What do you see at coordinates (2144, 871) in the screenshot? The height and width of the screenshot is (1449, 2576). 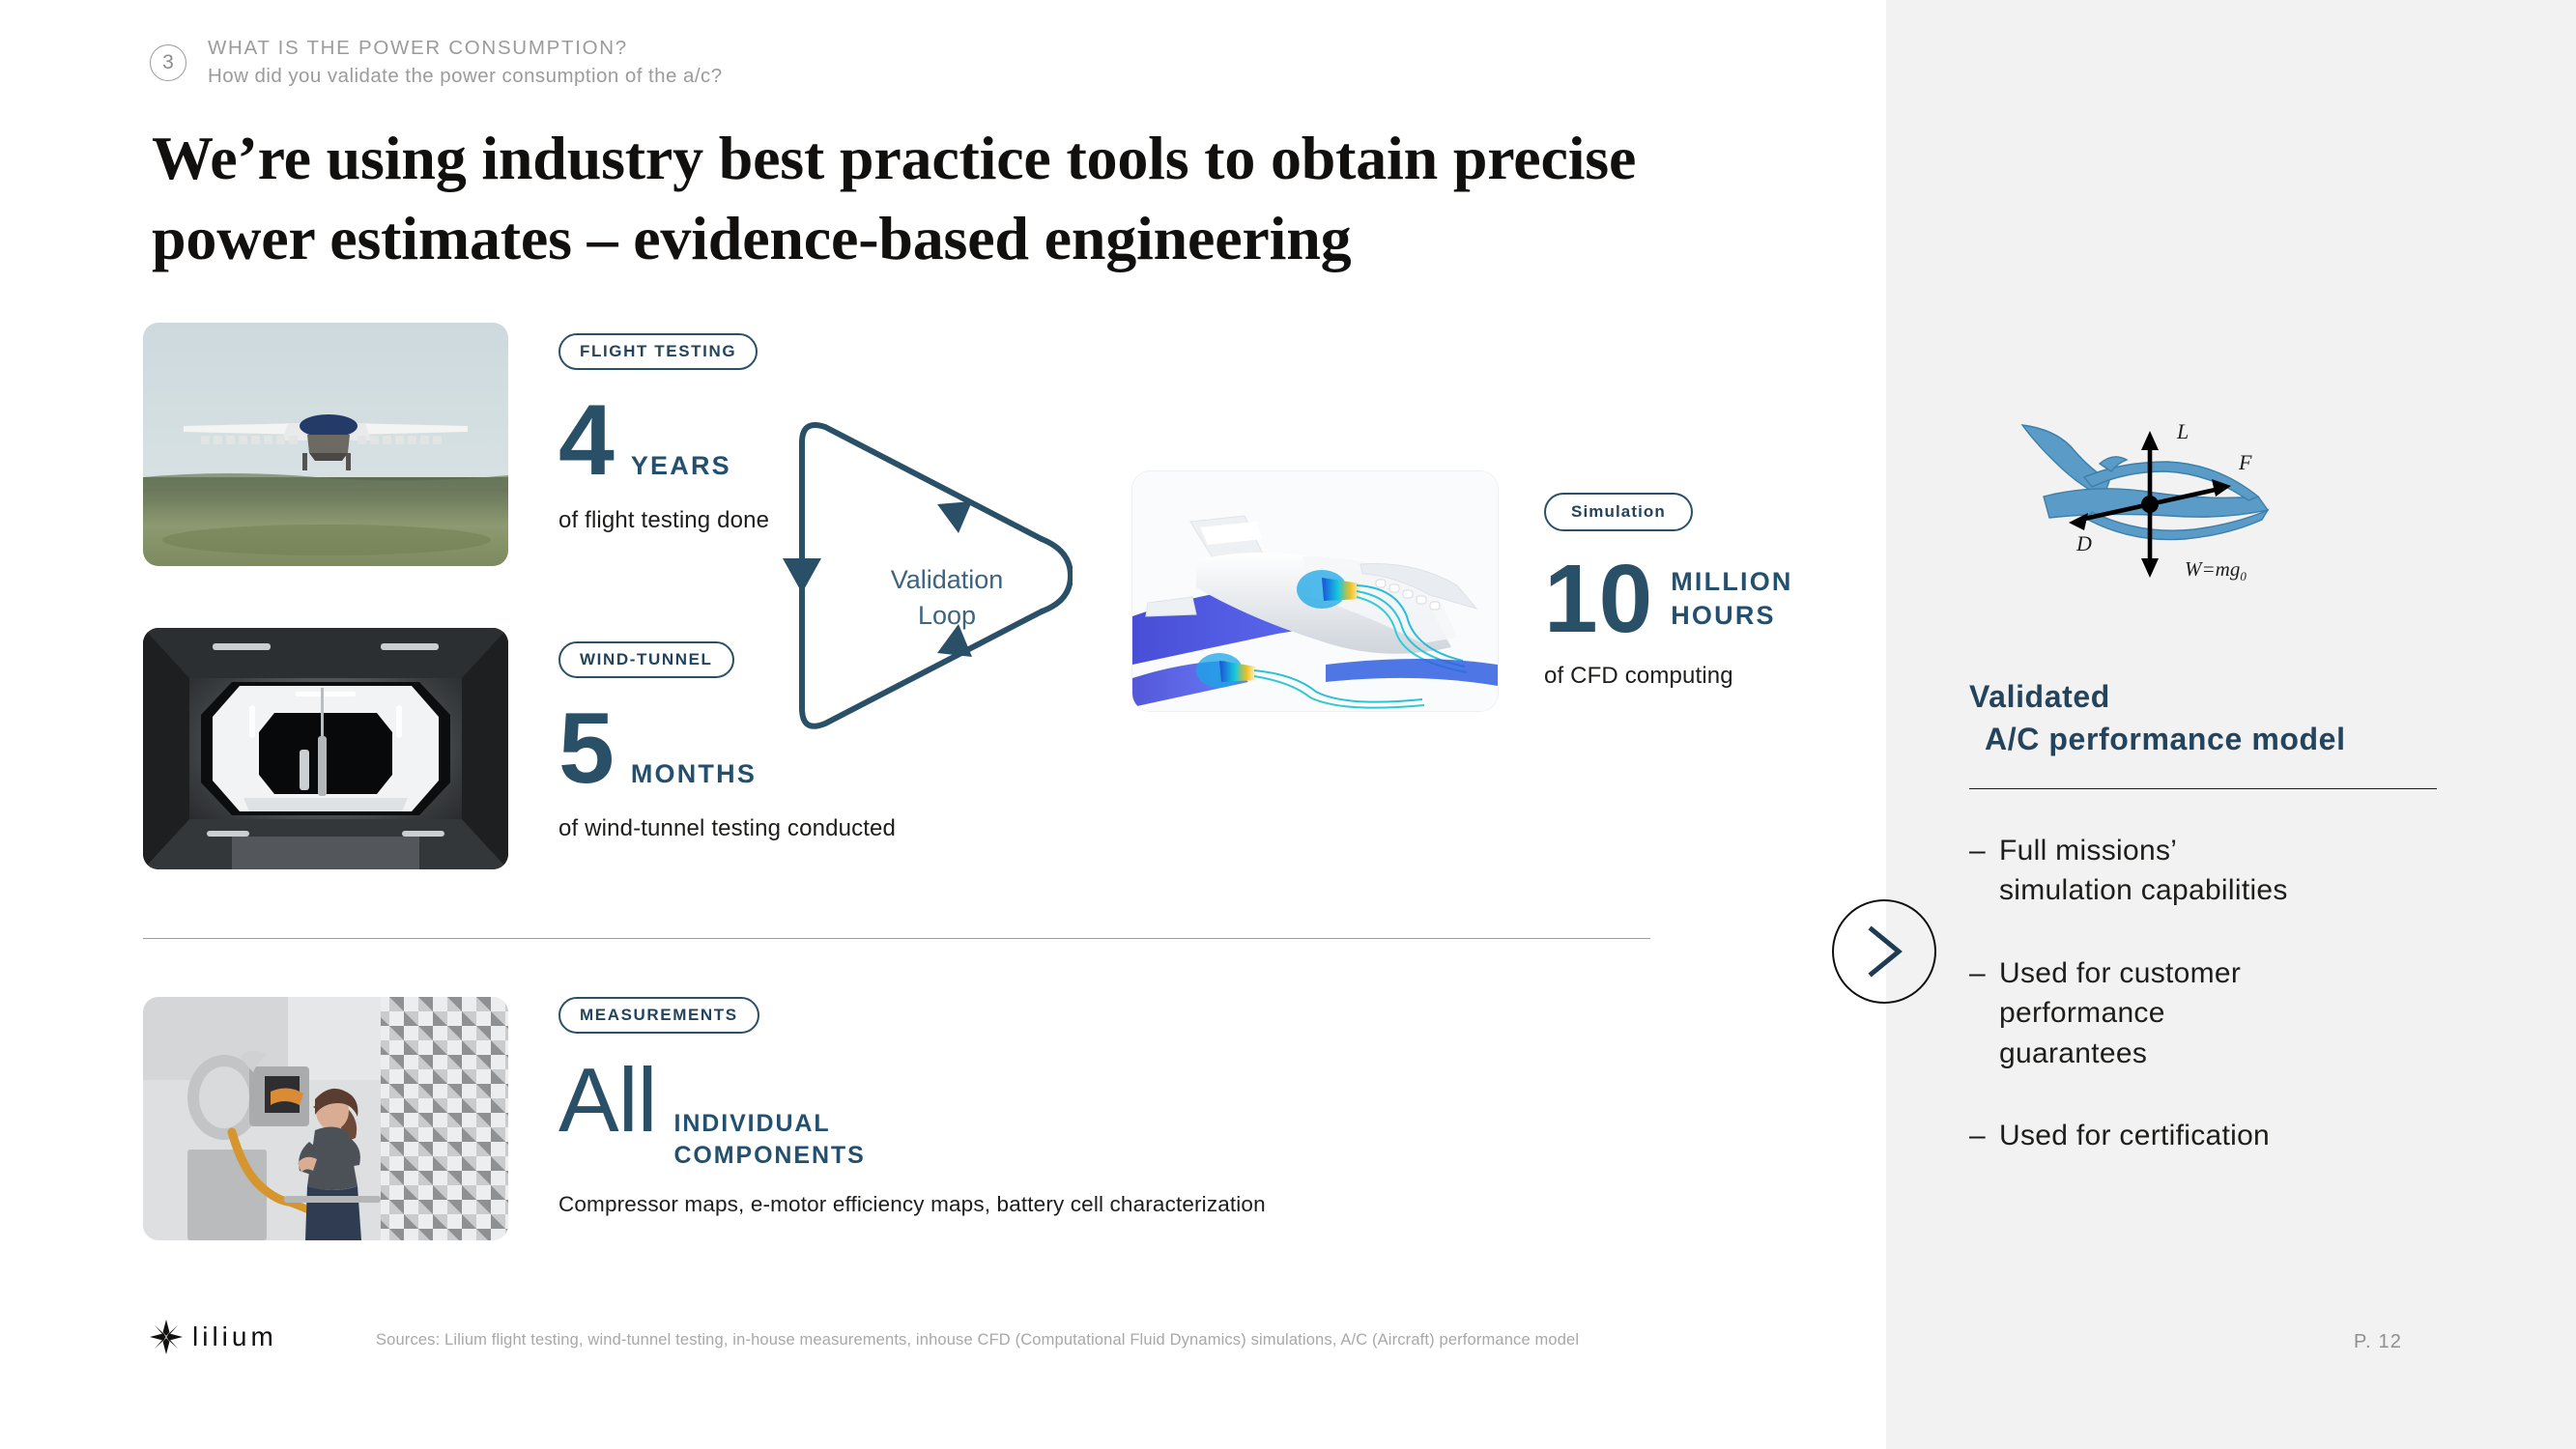 I see `bullet-text: Full missions’ simulation capabilities` at bounding box center [2144, 871].